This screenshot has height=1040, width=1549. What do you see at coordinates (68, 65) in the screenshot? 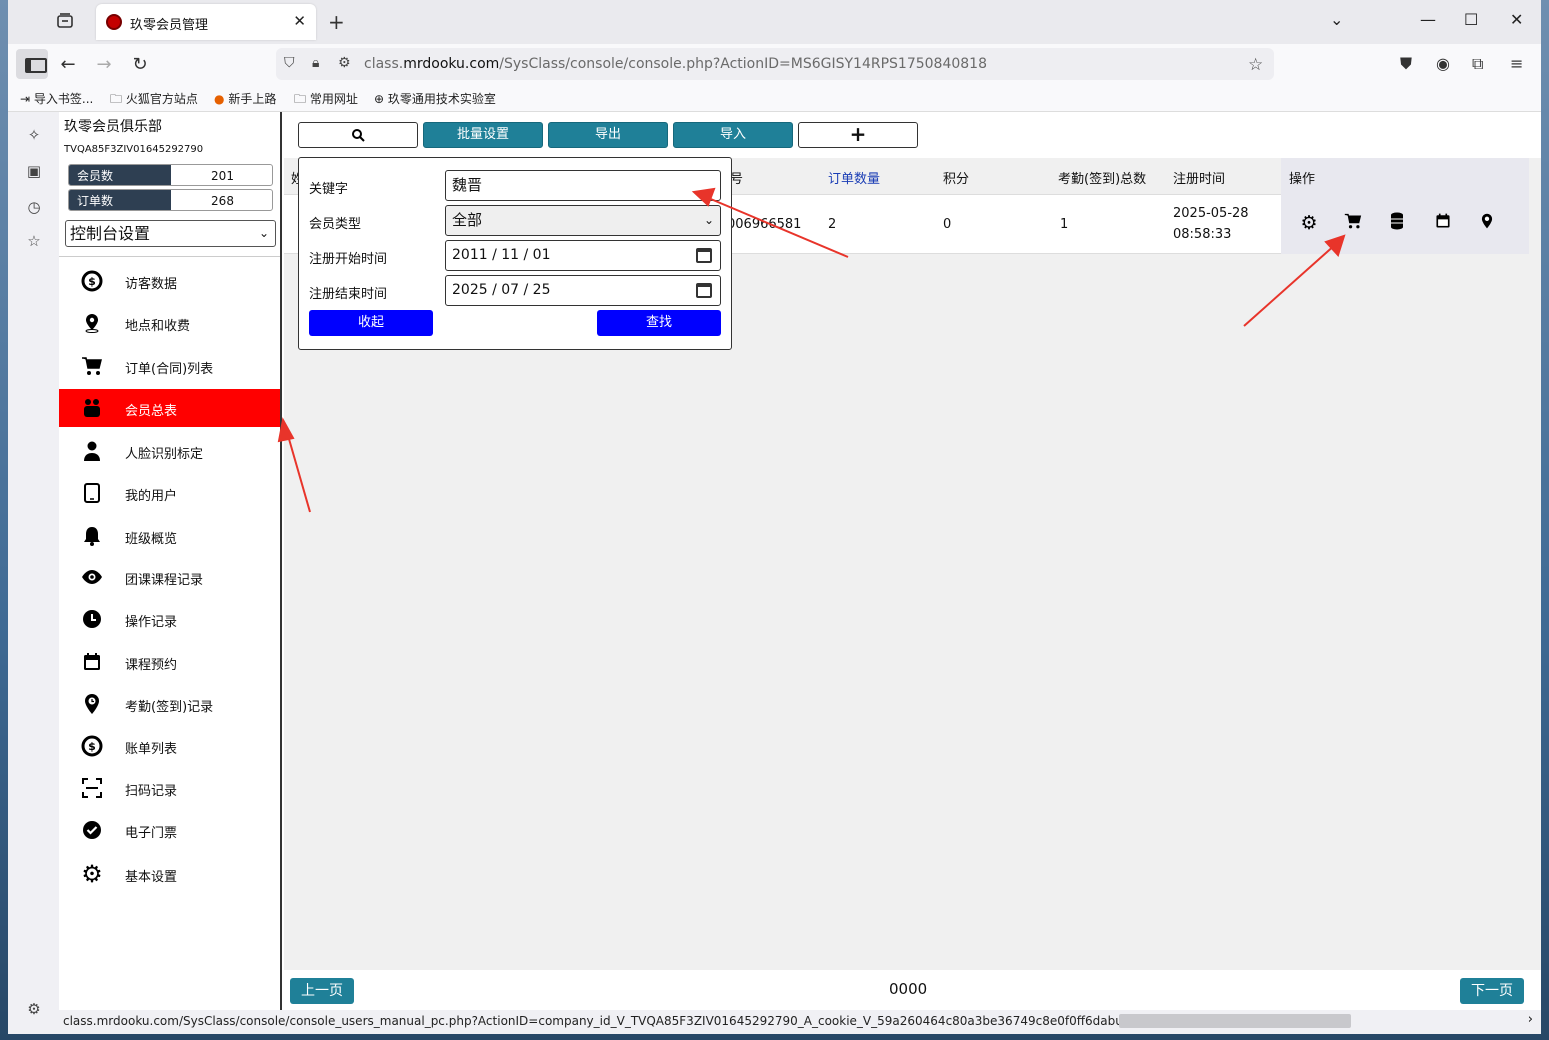
I see `back-icon: ←` at bounding box center [68, 65].